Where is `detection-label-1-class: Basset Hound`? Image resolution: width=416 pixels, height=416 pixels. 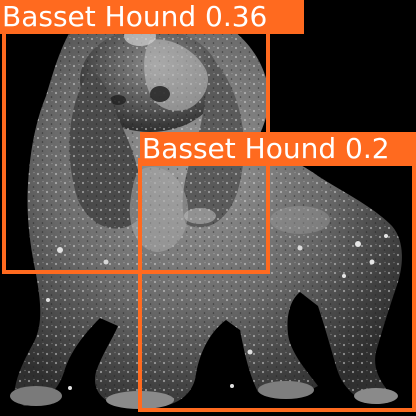
detection-label-1-class: Basset Hound is located at coordinates (99, 16).